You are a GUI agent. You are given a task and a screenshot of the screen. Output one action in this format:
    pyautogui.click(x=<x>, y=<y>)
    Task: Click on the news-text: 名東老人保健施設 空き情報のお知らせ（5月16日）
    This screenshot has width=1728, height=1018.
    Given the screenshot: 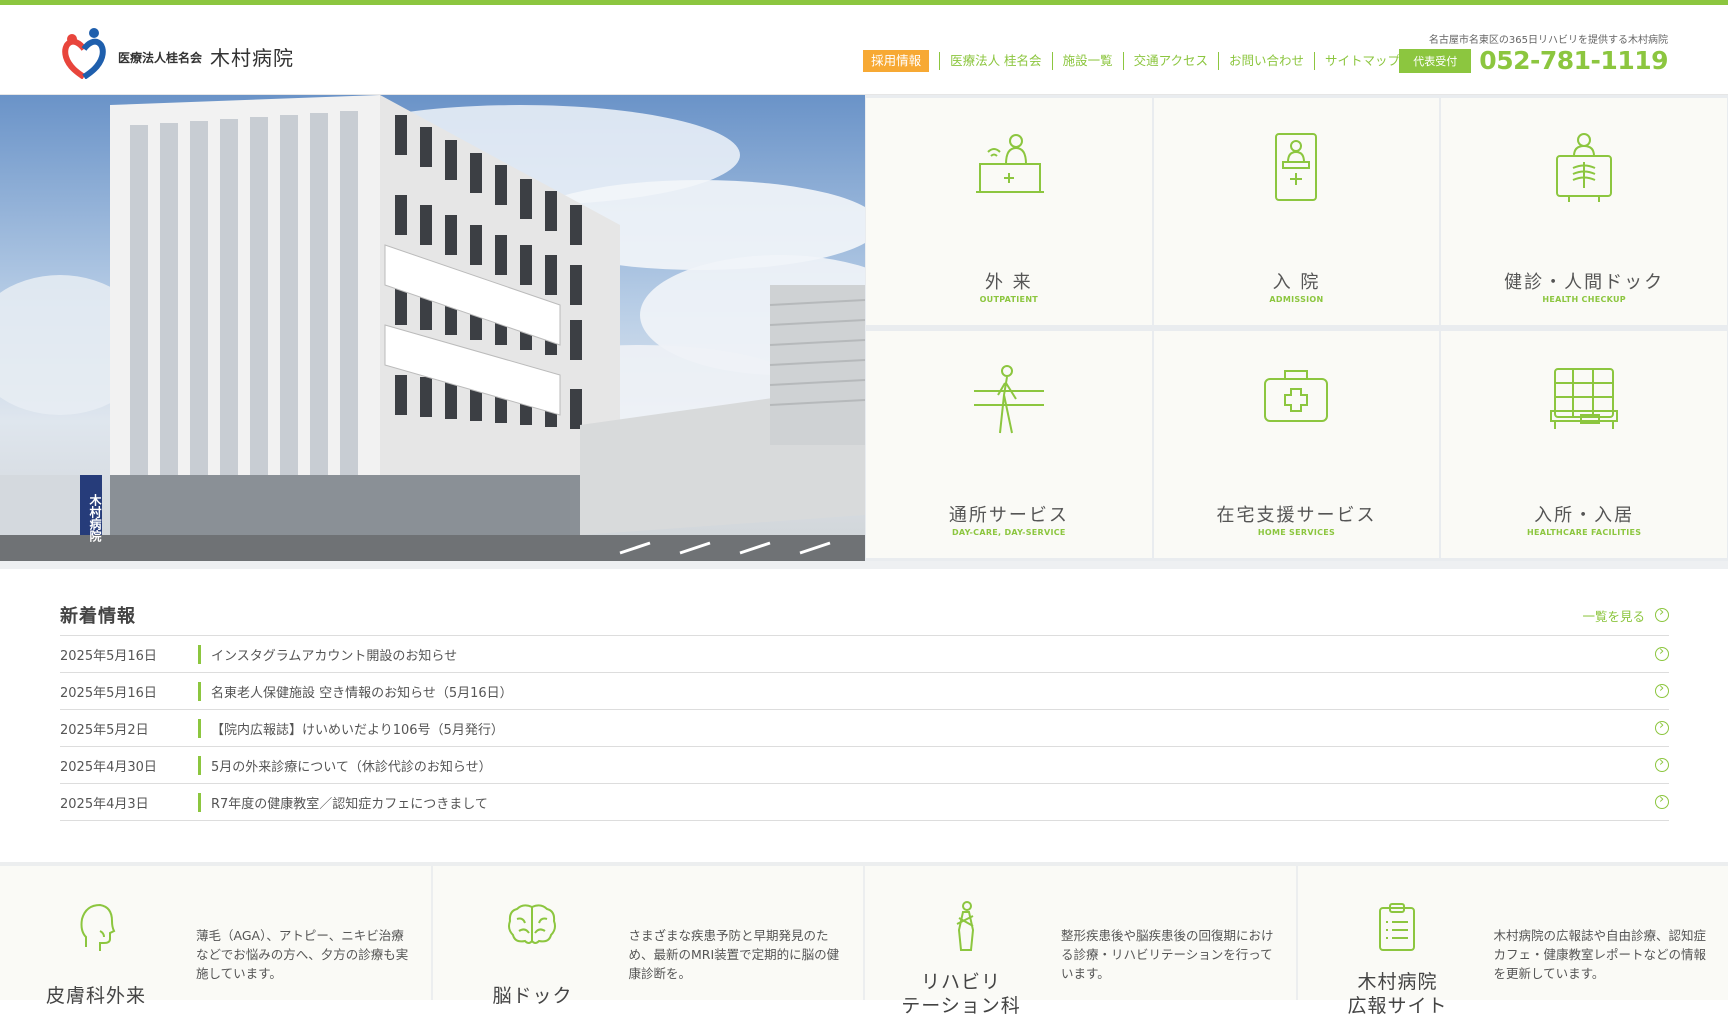 What is the action you would take?
    pyautogui.click(x=362, y=691)
    